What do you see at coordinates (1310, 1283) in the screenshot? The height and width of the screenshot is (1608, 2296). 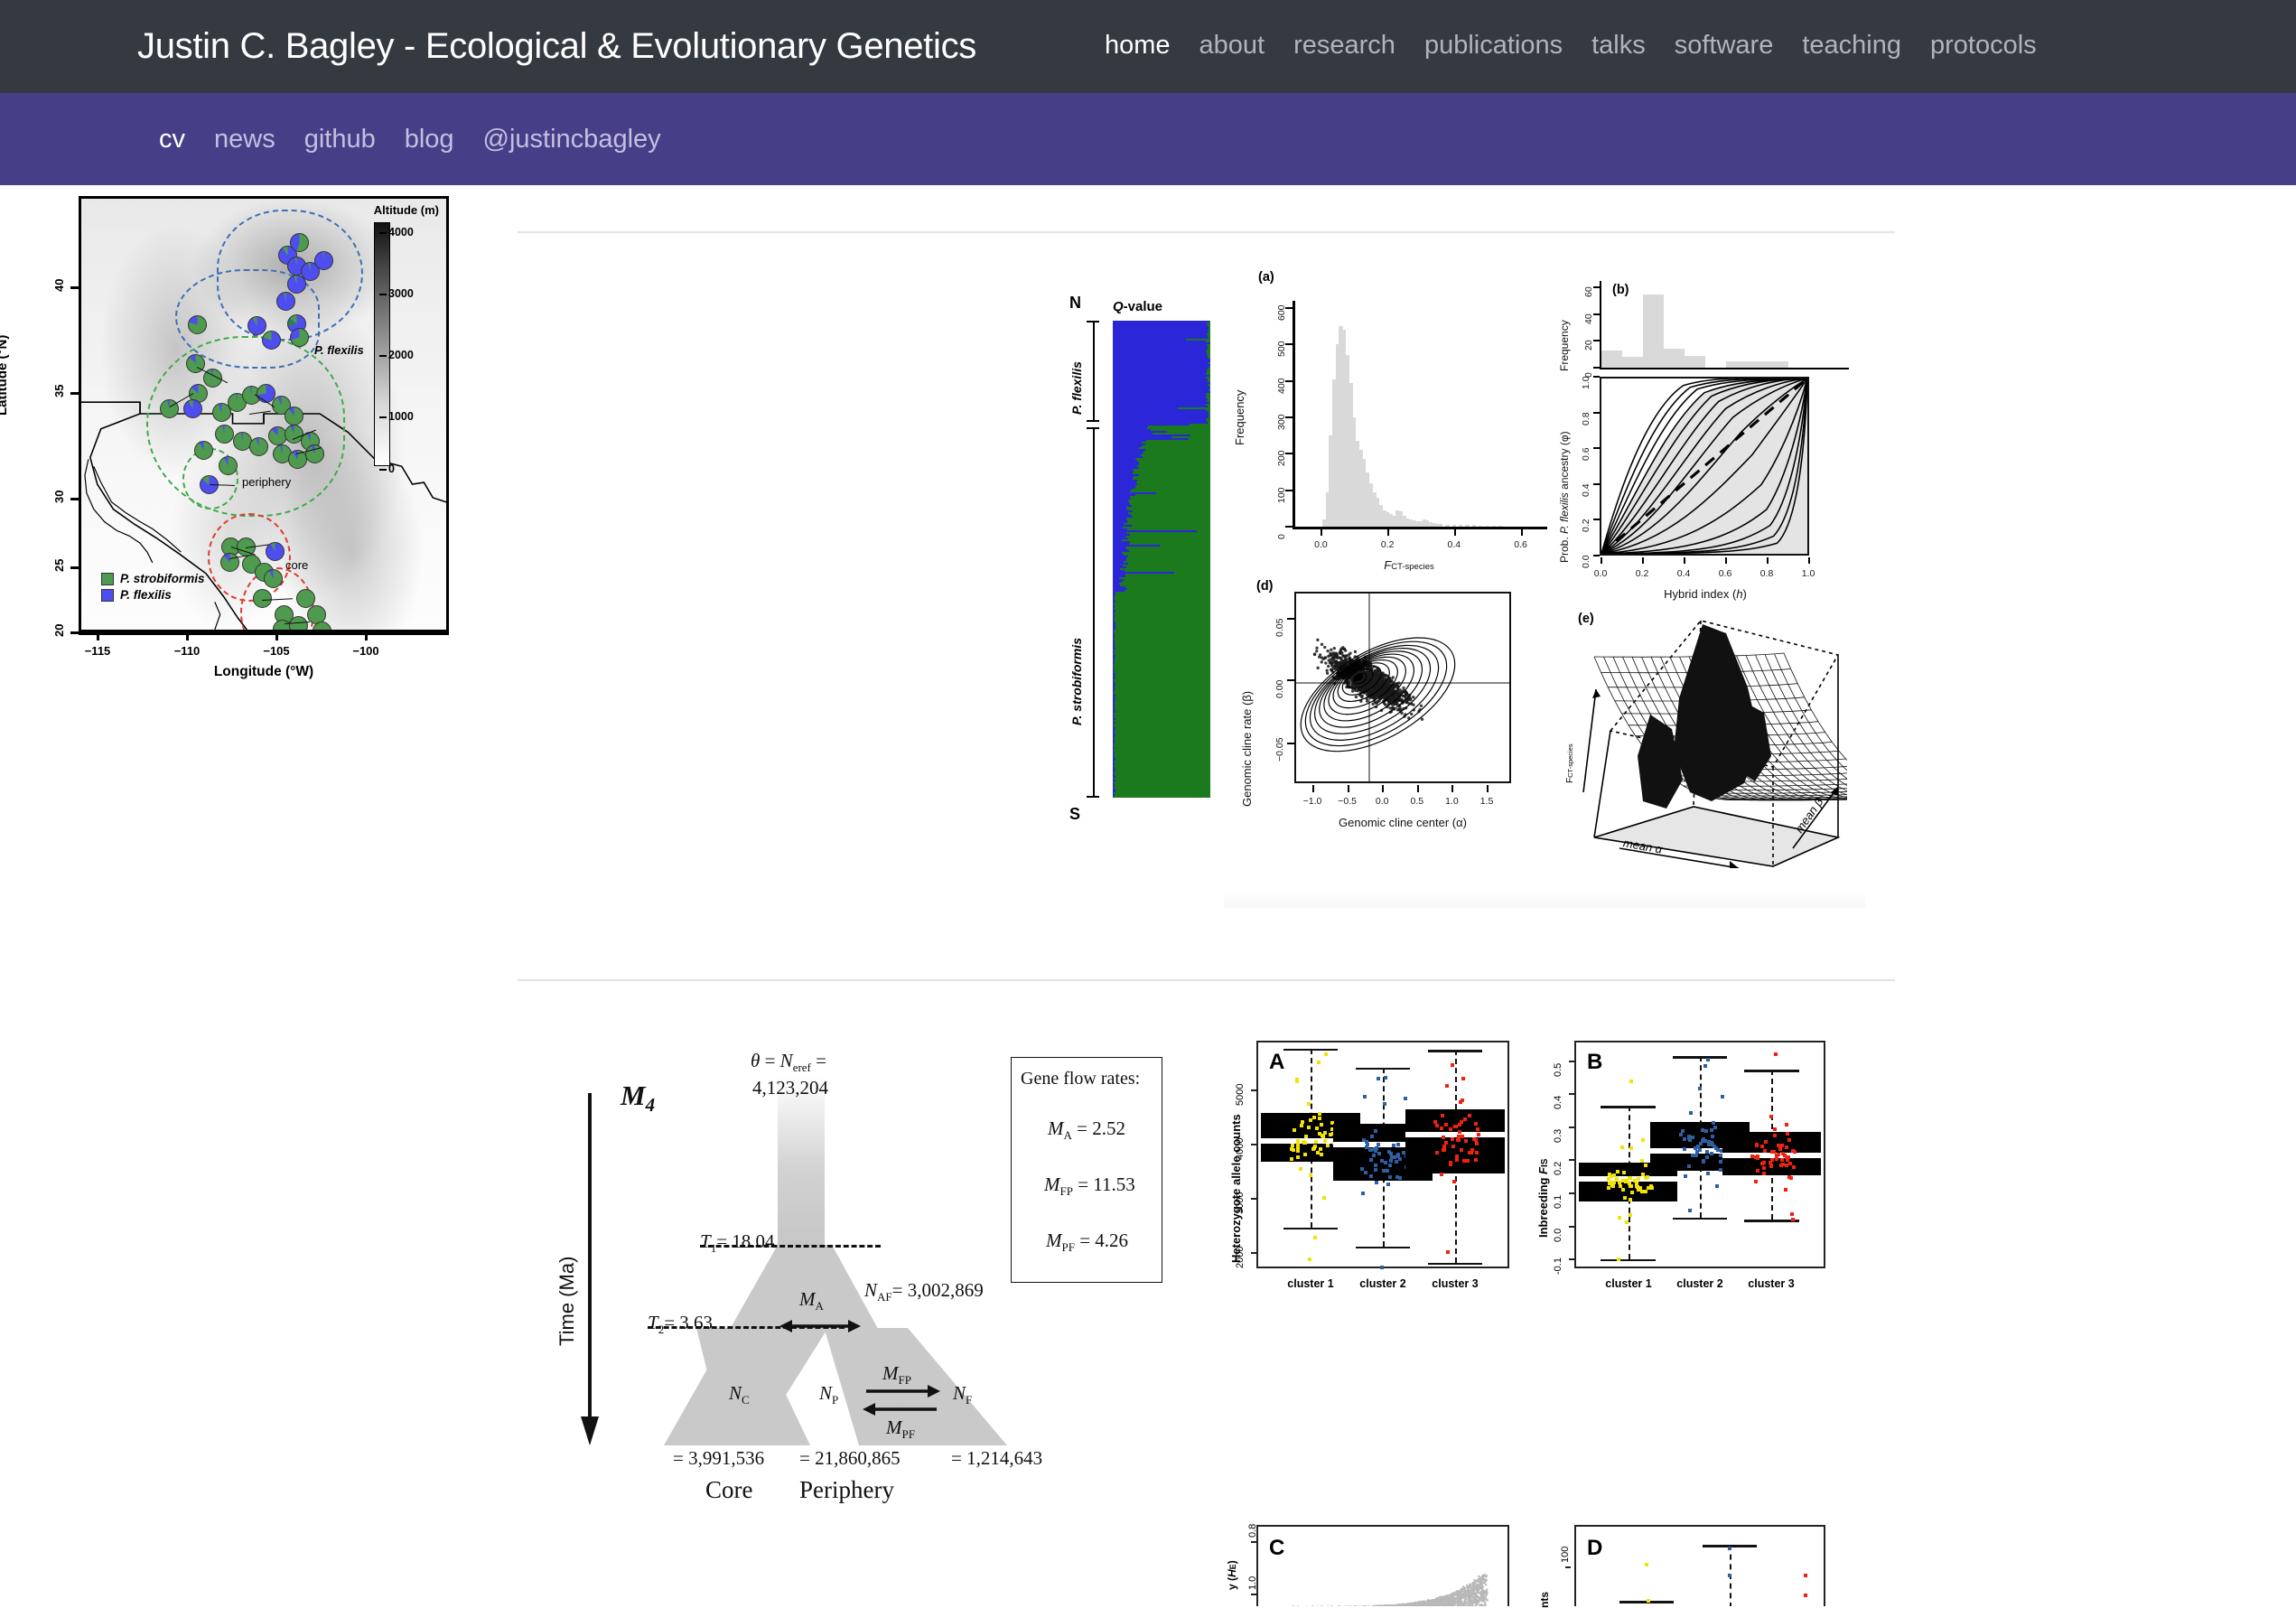 I see `panel-A-x-tick-cluster1: cluster 1` at bounding box center [1310, 1283].